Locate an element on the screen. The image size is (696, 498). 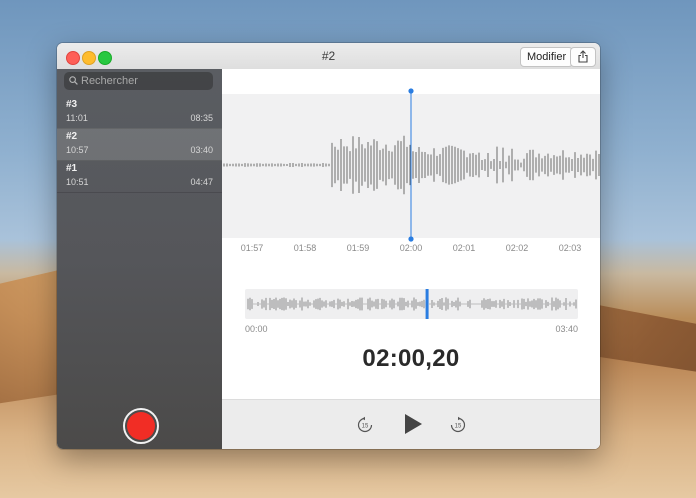
current-time: 02:00,20 is located at coordinates (411, 358).